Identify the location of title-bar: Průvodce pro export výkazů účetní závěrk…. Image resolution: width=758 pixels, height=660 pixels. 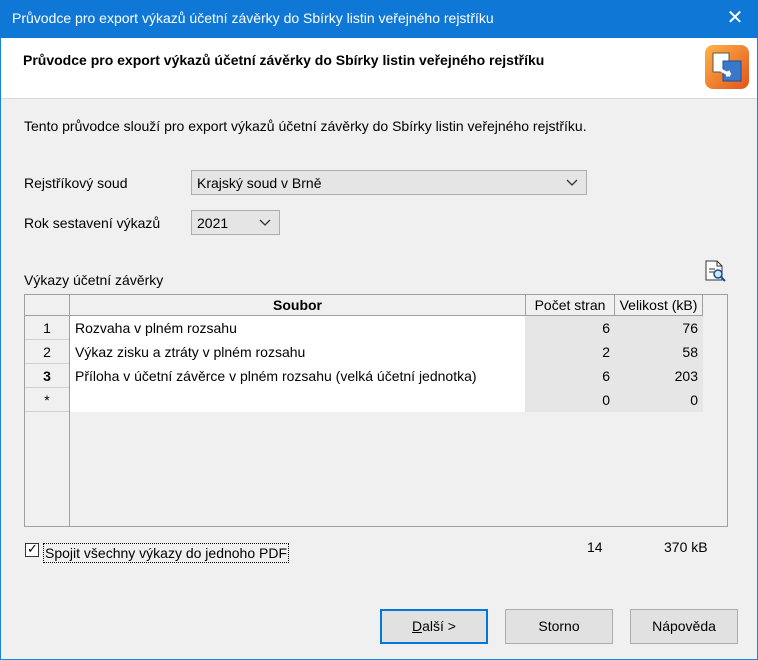
(379, 19).